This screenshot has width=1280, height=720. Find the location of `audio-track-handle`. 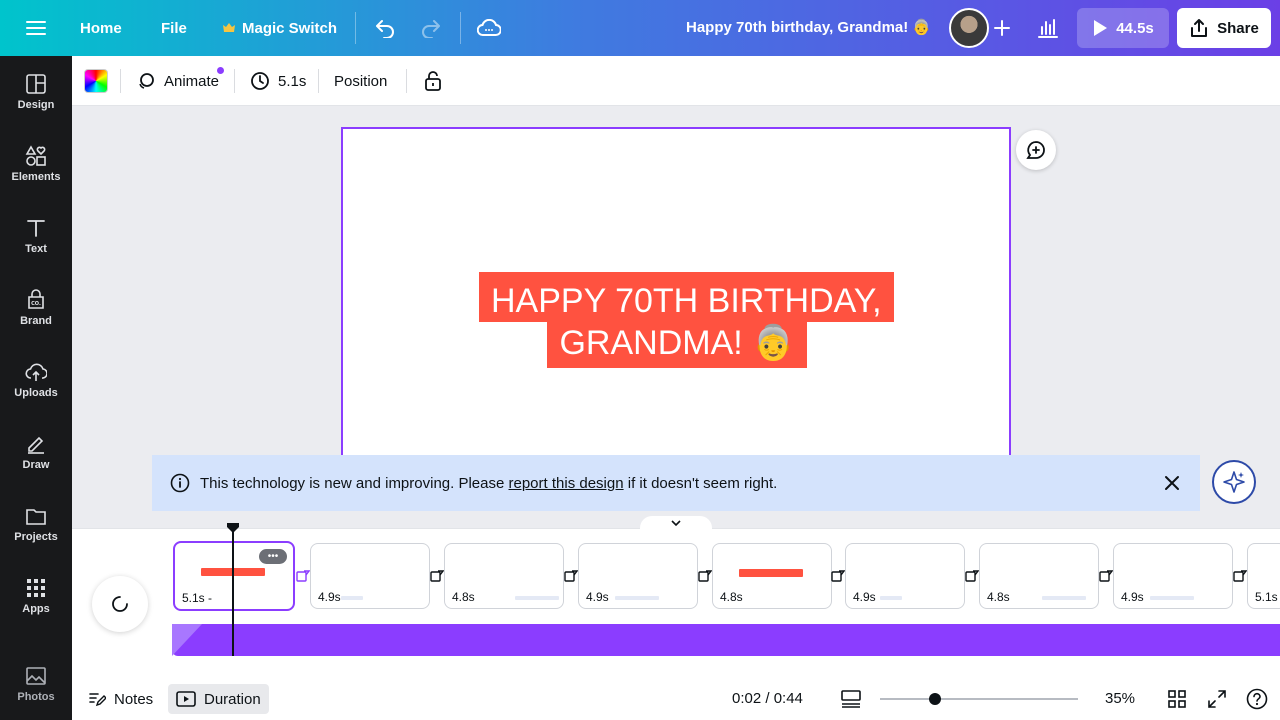

audio-track-handle is located at coordinates (187, 640).